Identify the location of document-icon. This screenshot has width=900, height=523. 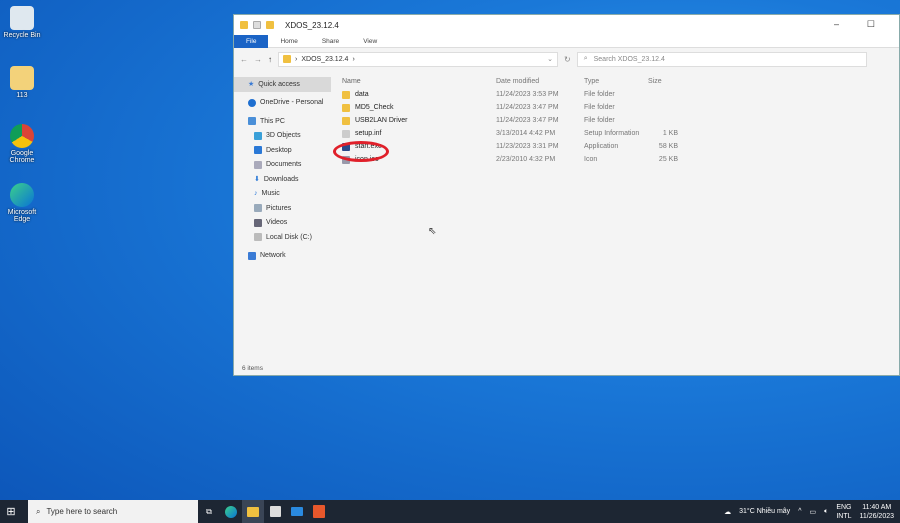
(258, 164).